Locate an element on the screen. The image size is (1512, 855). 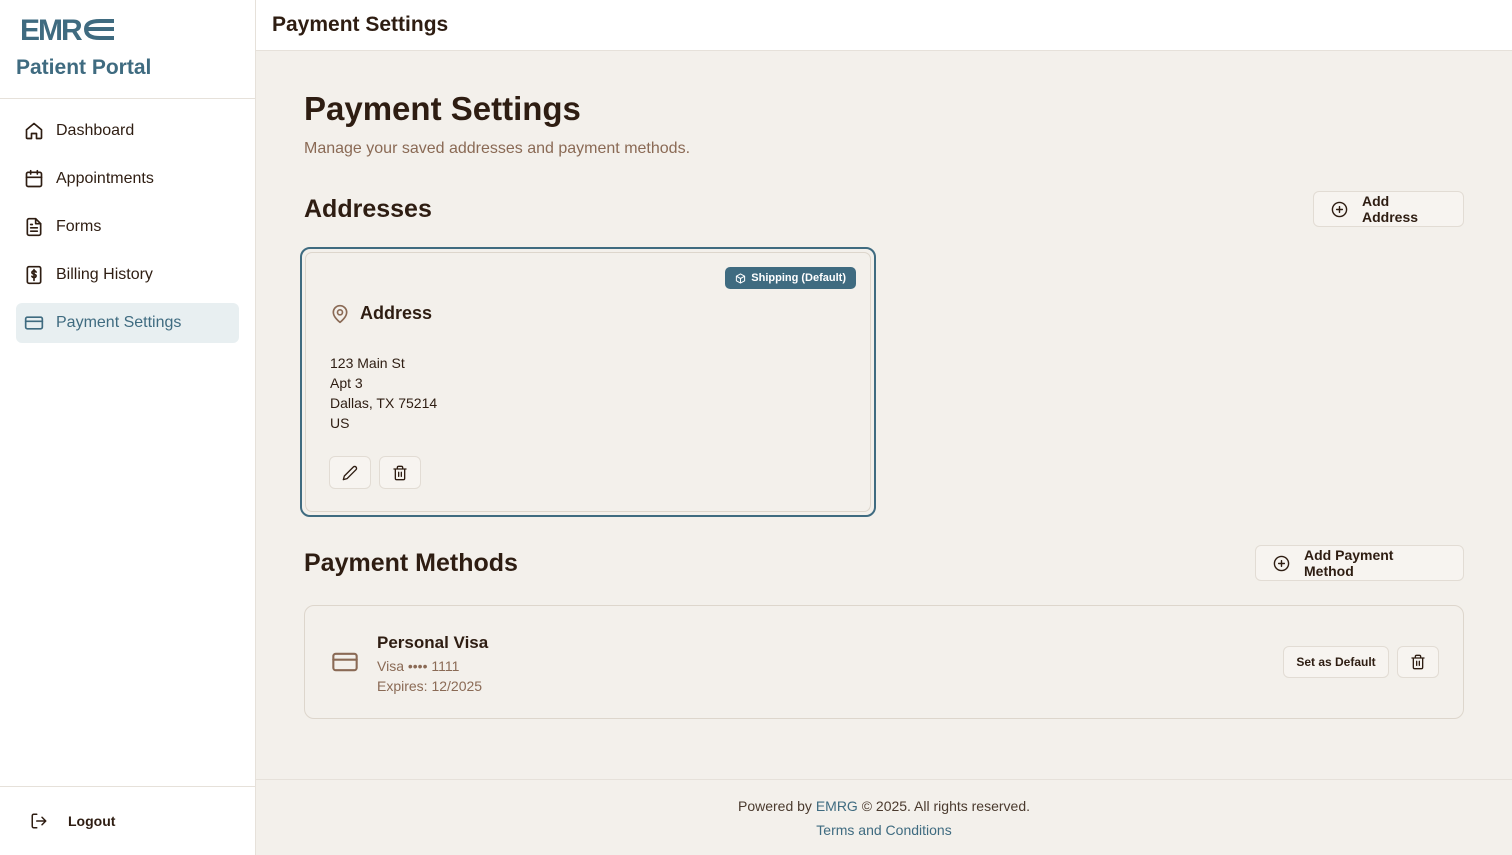
payment-method-name: Personal Visa is located at coordinates (433, 642).